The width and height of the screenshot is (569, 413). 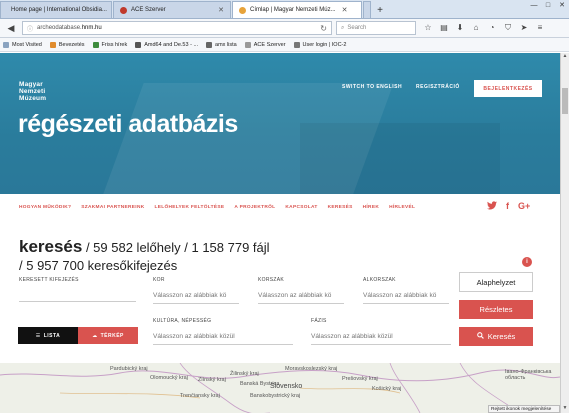 I want to click on map-view-button: ☁ TÉRKÉP, so click(x=108, y=335).